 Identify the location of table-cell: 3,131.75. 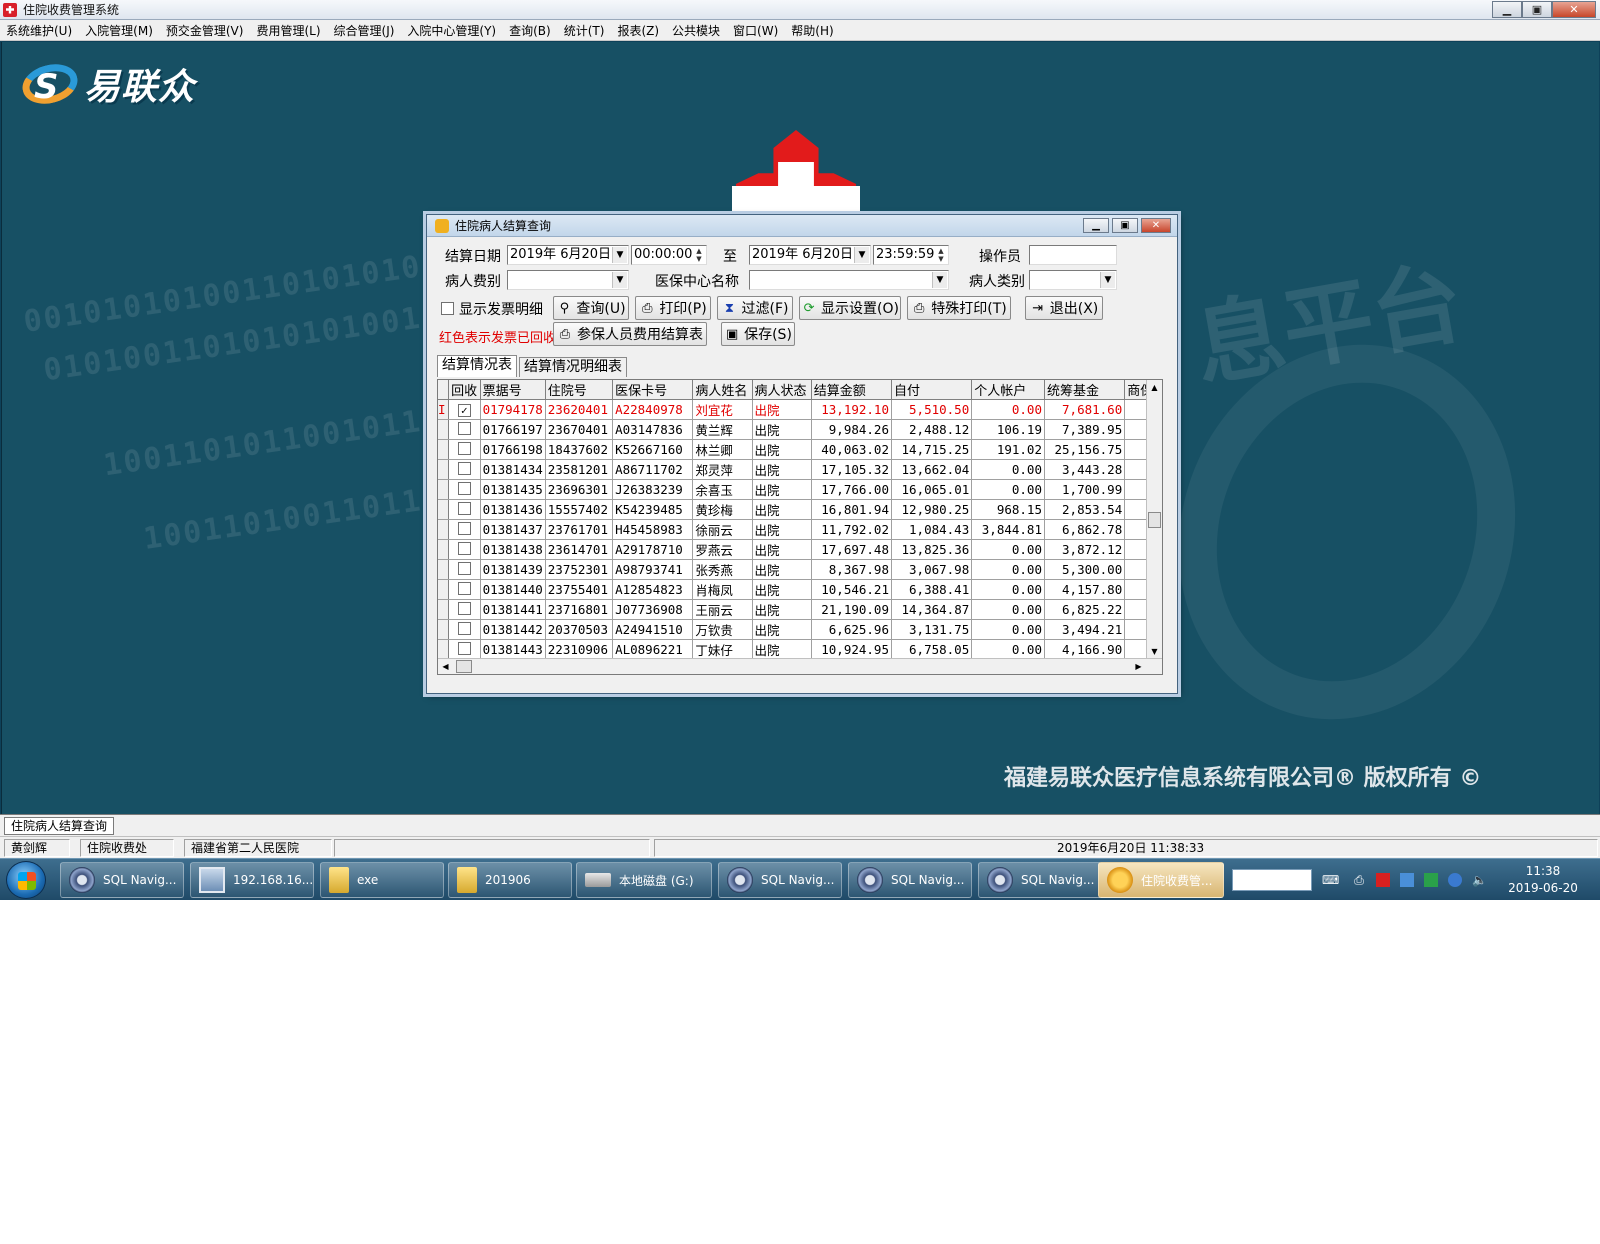
(932, 629).